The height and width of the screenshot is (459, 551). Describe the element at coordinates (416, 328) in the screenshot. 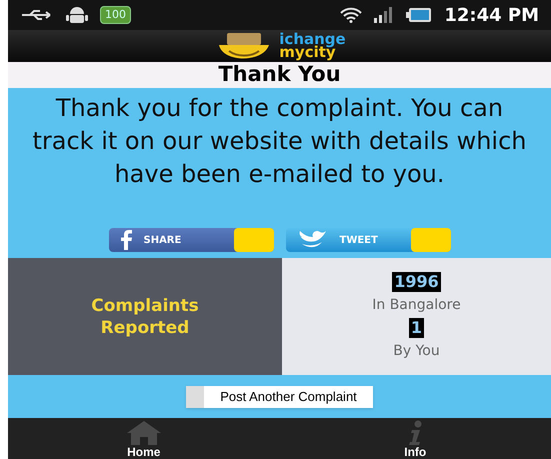

I see `complaint-count: 1` at that location.